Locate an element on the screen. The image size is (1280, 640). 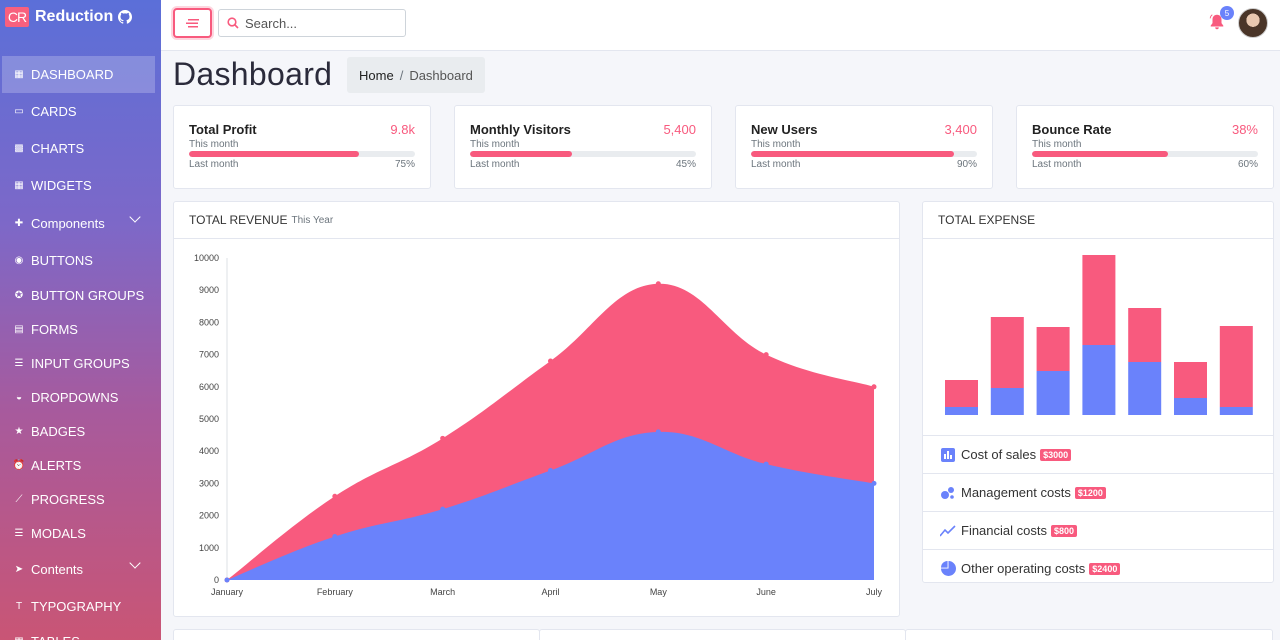
stat-percent: 45% is located at coordinates (685, 164).